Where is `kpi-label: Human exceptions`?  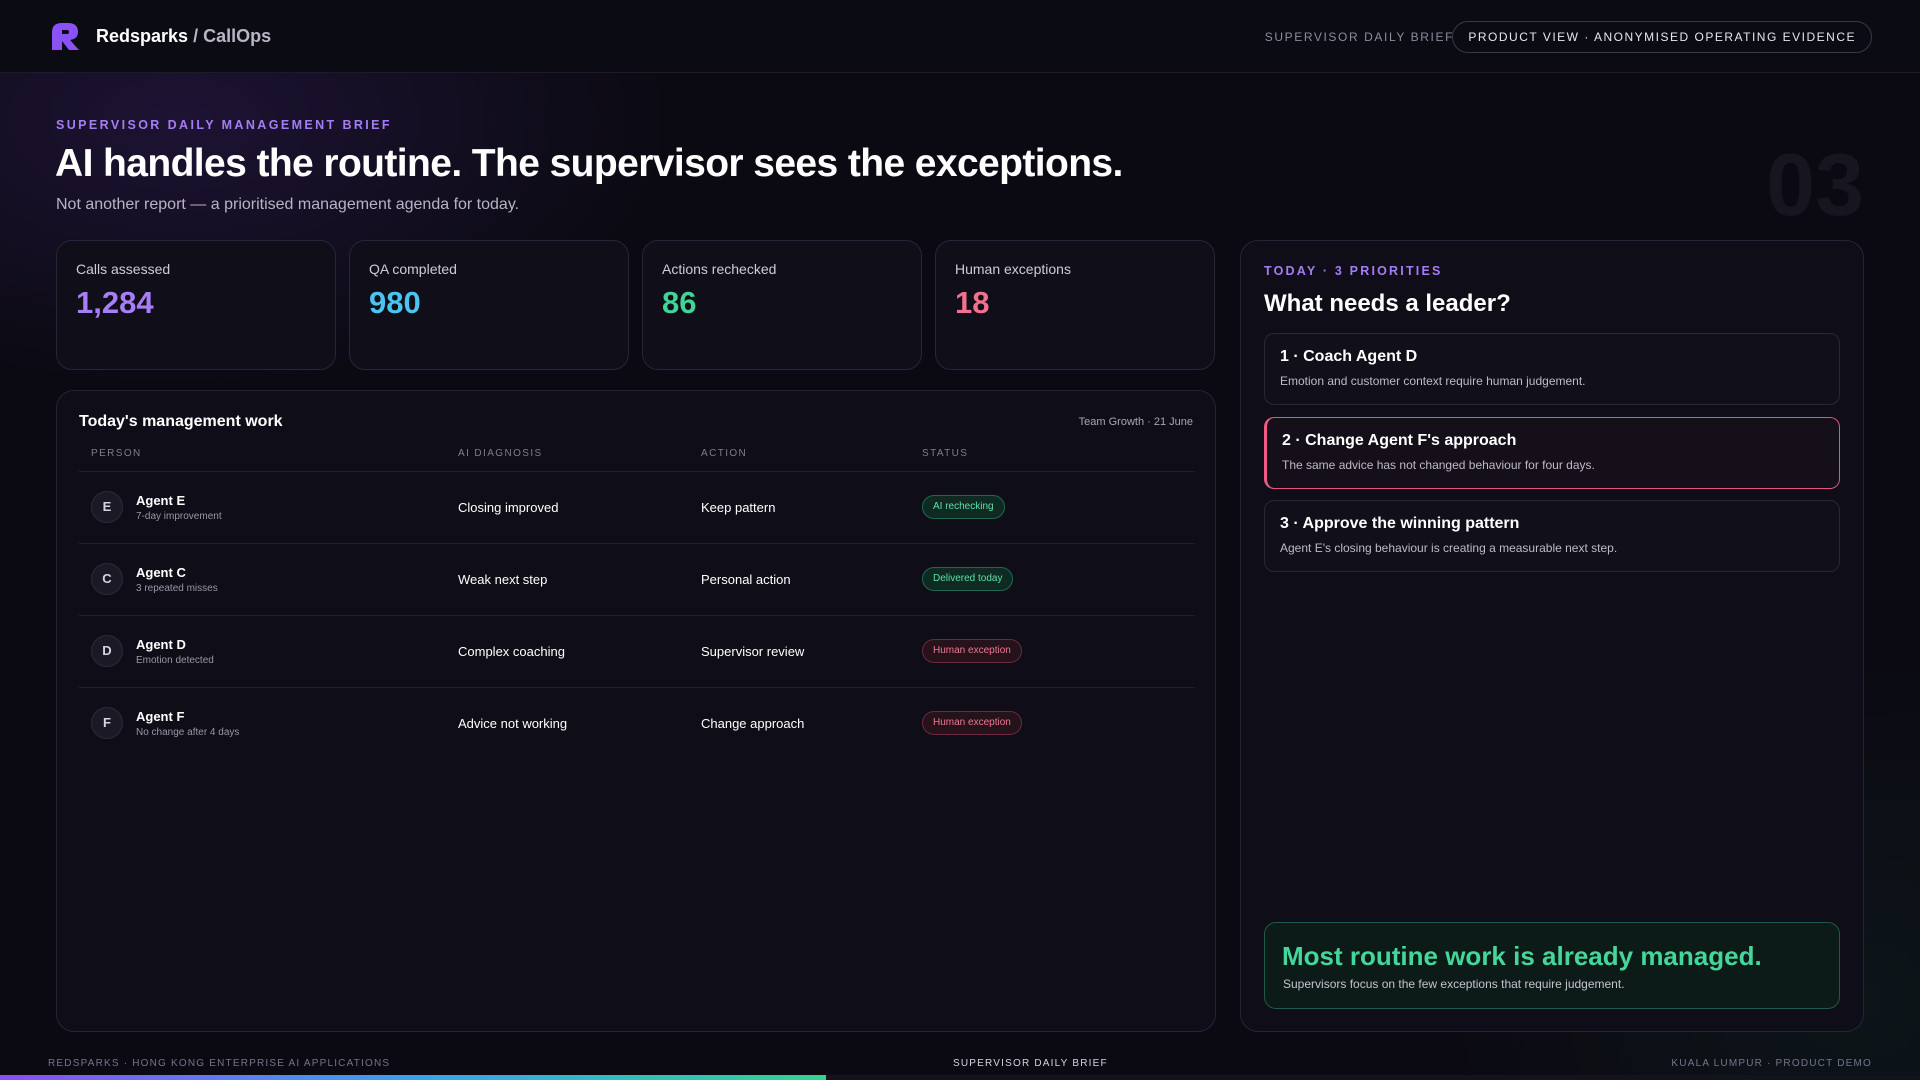 kpi-label: Human exceptions is located at coordinates (1013, 269).